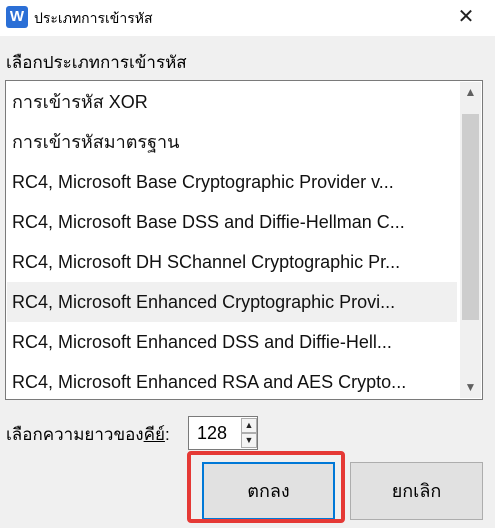 The width and height of the screenshot is (495, 528). What do you see at coordinates (154, 434) in the screenshot?
I see `key-length-label-accel: คีย์` at bounding box center [154, 434].